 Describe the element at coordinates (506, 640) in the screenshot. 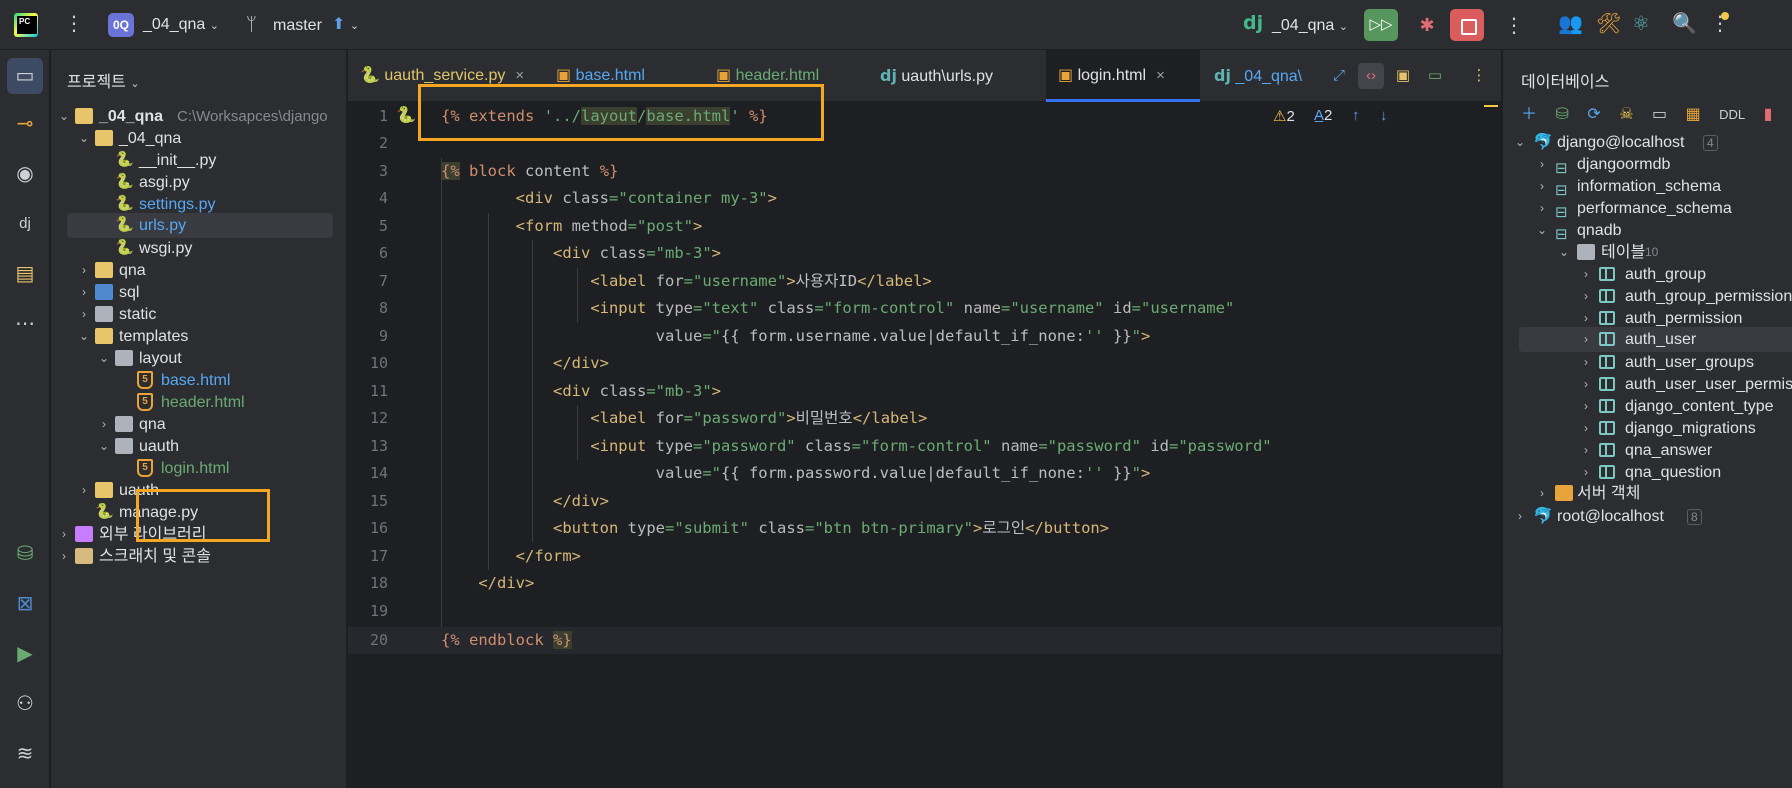

I see `code-line-20: {% endblock %}` at that location.